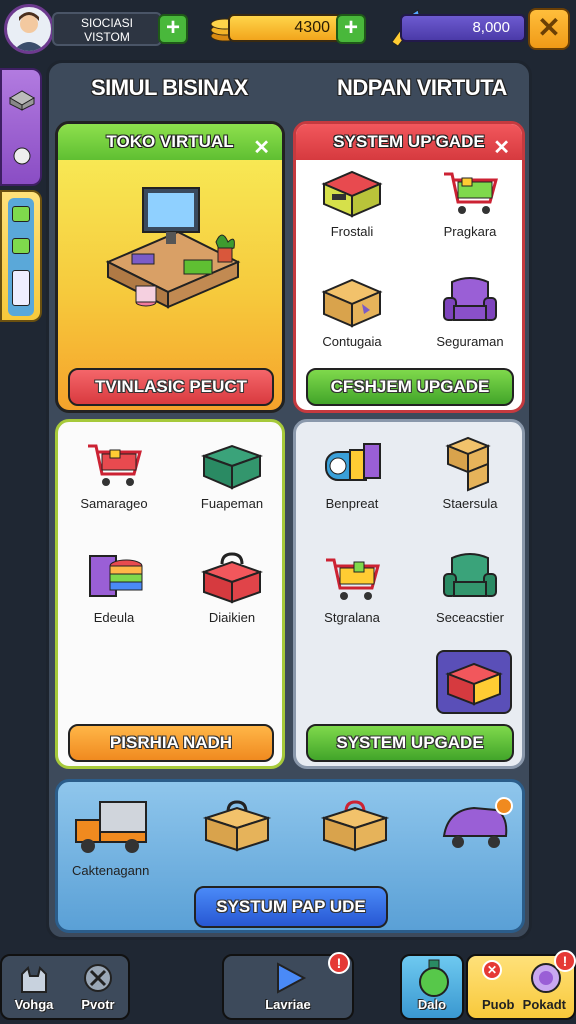  Describe the element at coordinates (470, 231) in the screenshot. I see `system-item-2-label: Pragkara` at that location.